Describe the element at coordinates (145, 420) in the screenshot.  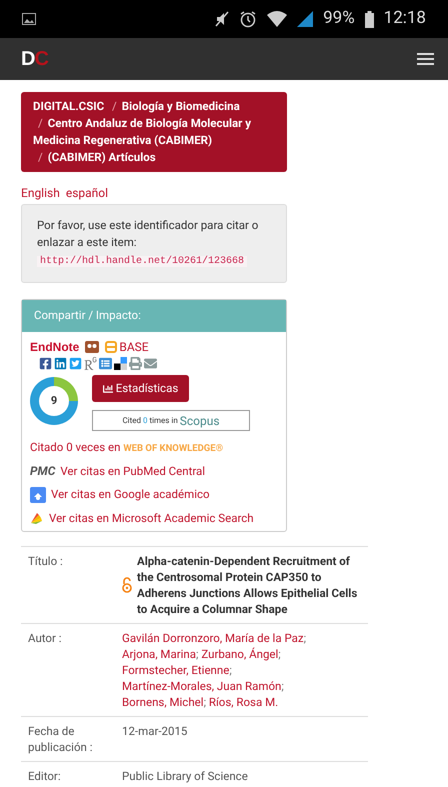
I see `scopus-count: 0` at that location.